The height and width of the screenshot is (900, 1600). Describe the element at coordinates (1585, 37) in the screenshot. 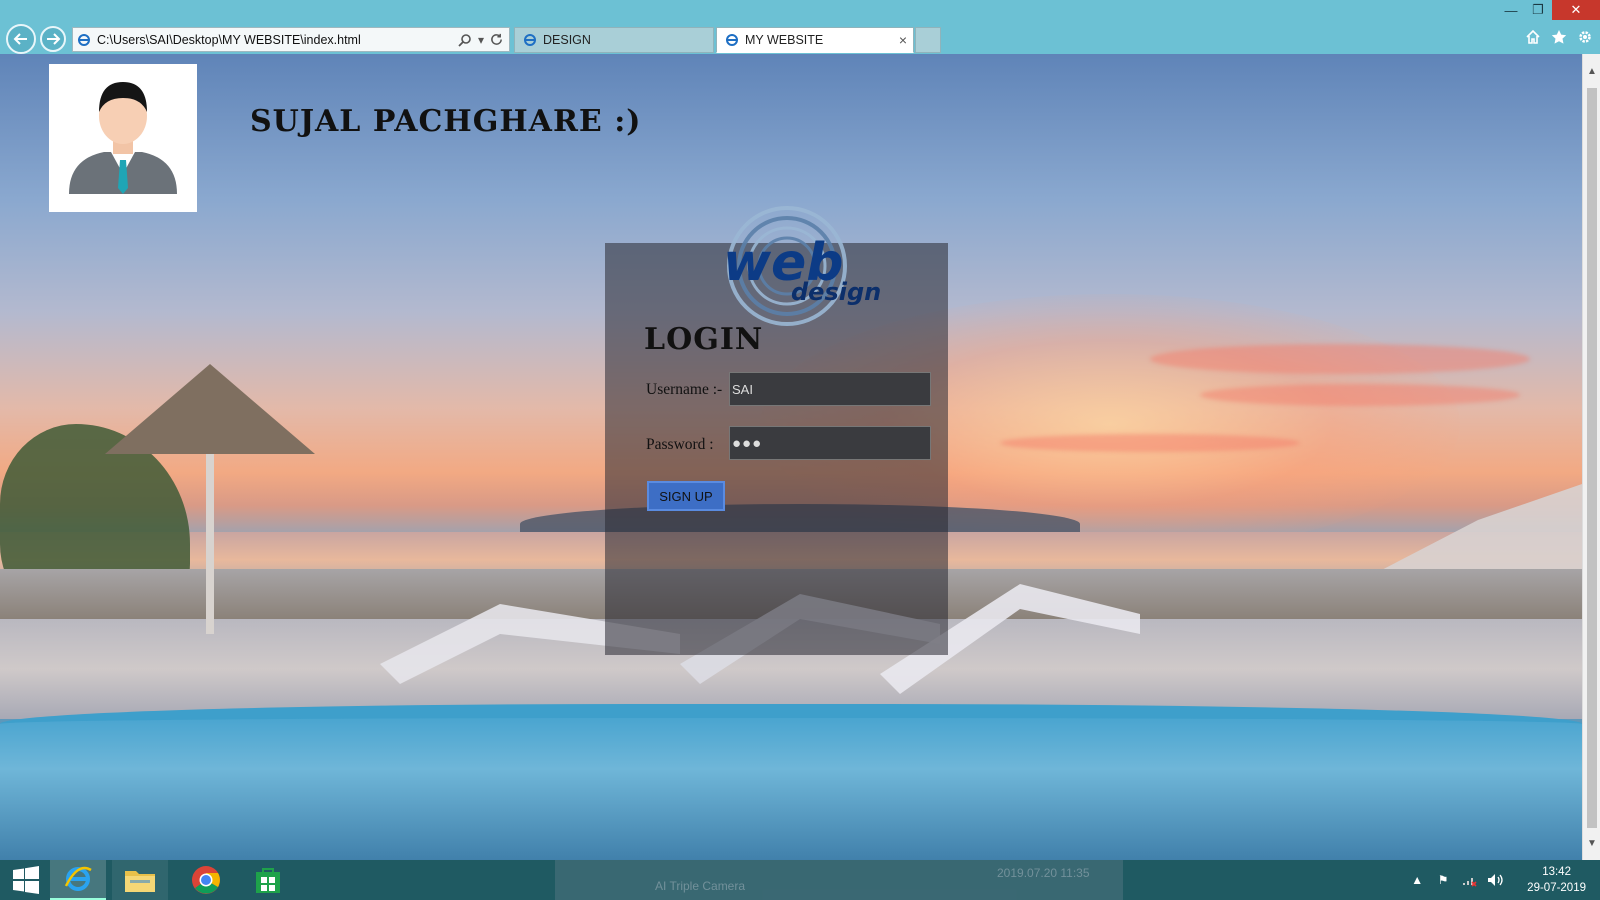

I see `gear-icon` at that location.